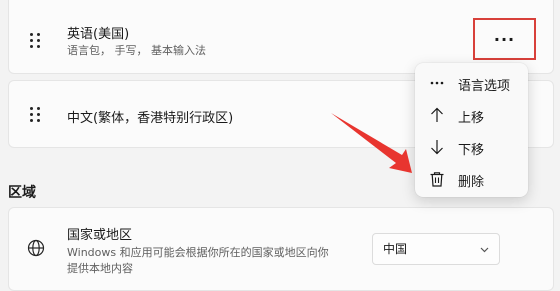 Image resolution: width=560 pixels, height=291 pixels. What do you see at coordinates (198, 252) in the screenshot?
I see `country-region-description-line1: Windows 和应用可能会根据你所在的国家或地区向你` at bounding box center [198, 252].